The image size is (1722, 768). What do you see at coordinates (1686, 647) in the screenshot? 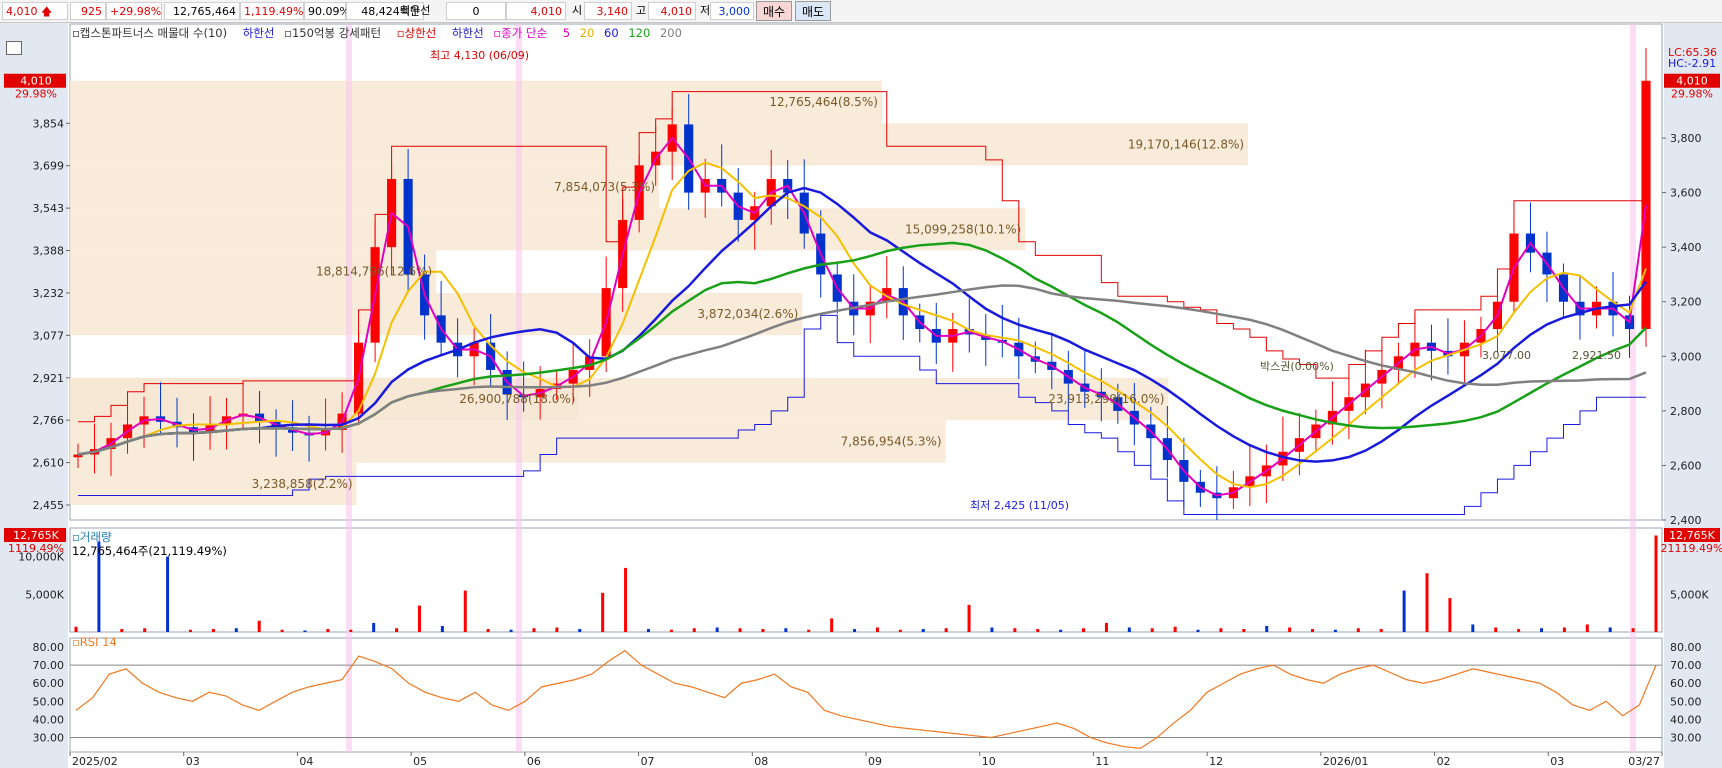
I see `rsi-axis-label-right: 80.00` at bounding box center [1686, 647].